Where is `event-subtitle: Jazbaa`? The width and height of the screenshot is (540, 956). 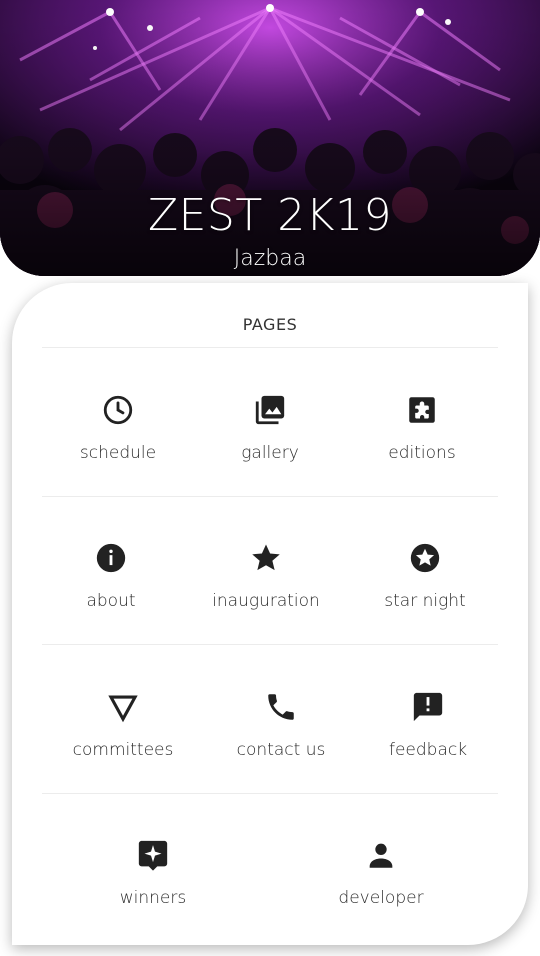
event-subtitle: Jazbaa is located at coordinates (270, 258).